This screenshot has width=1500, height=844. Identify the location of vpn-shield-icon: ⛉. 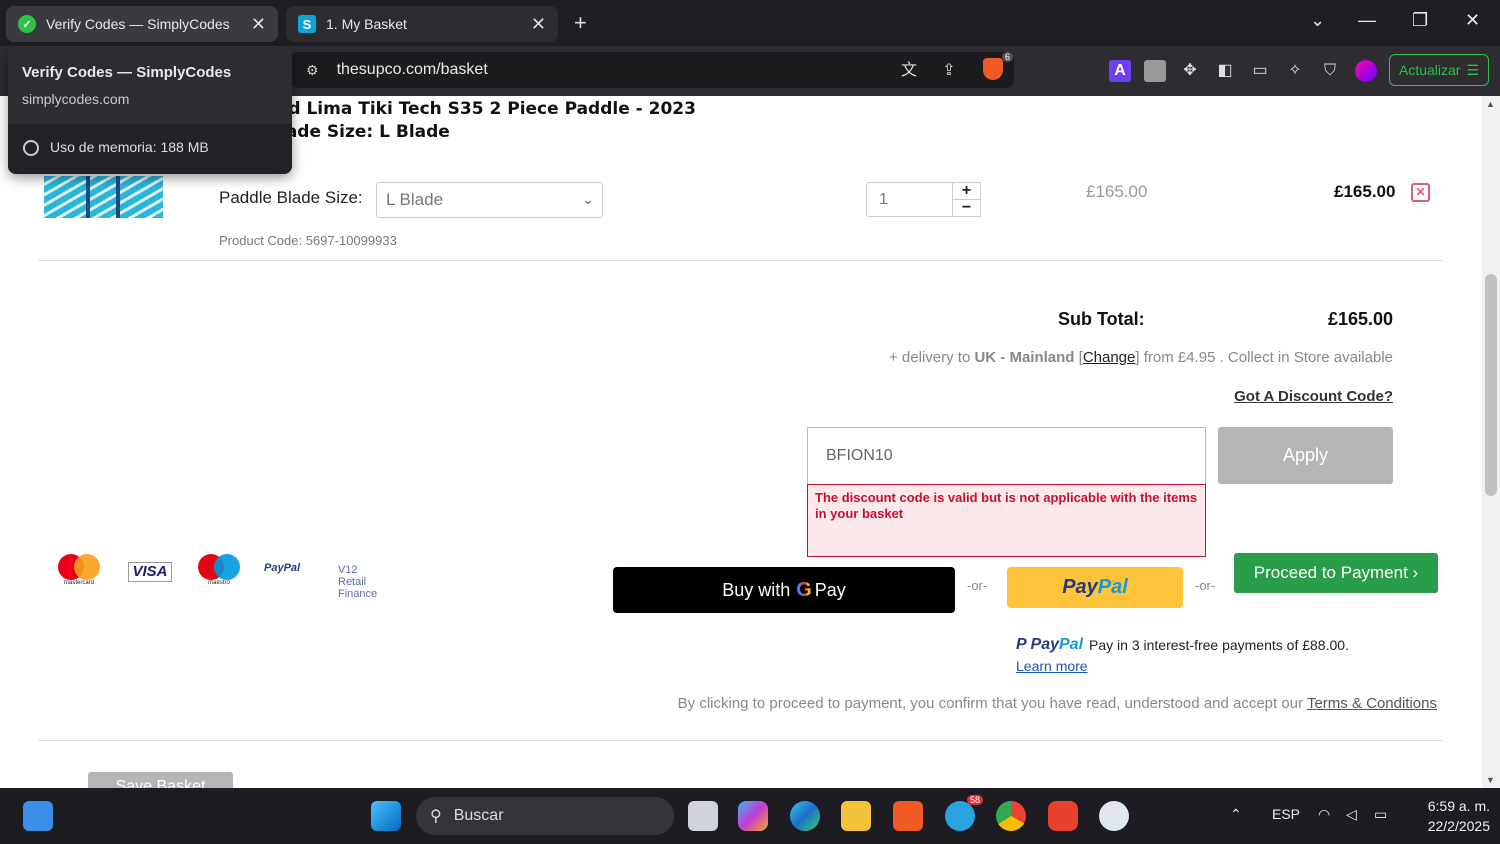
(1330, 71).